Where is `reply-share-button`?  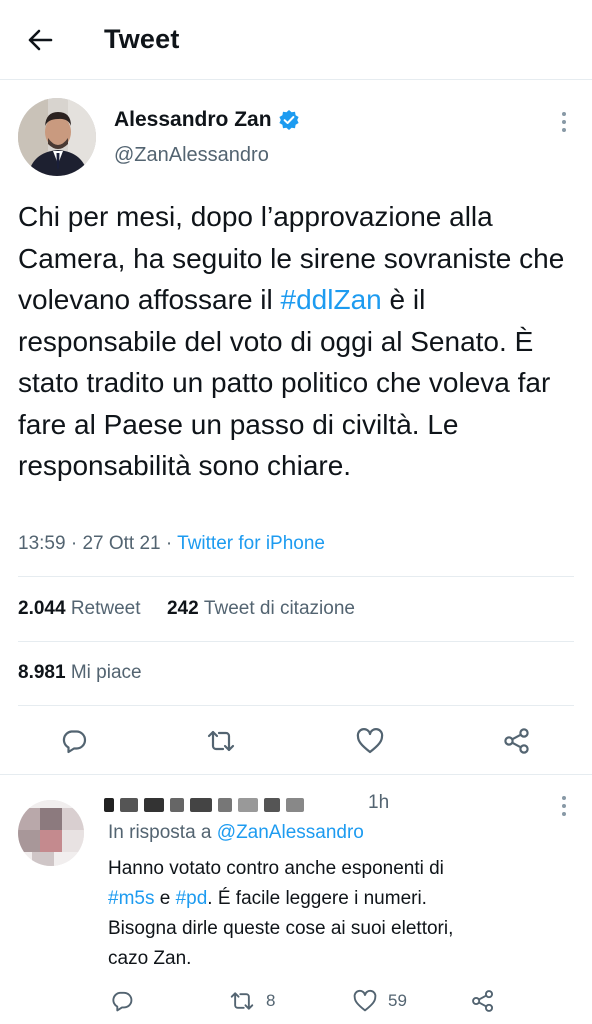 reply-share-button is located at coordinates (483, 1001).